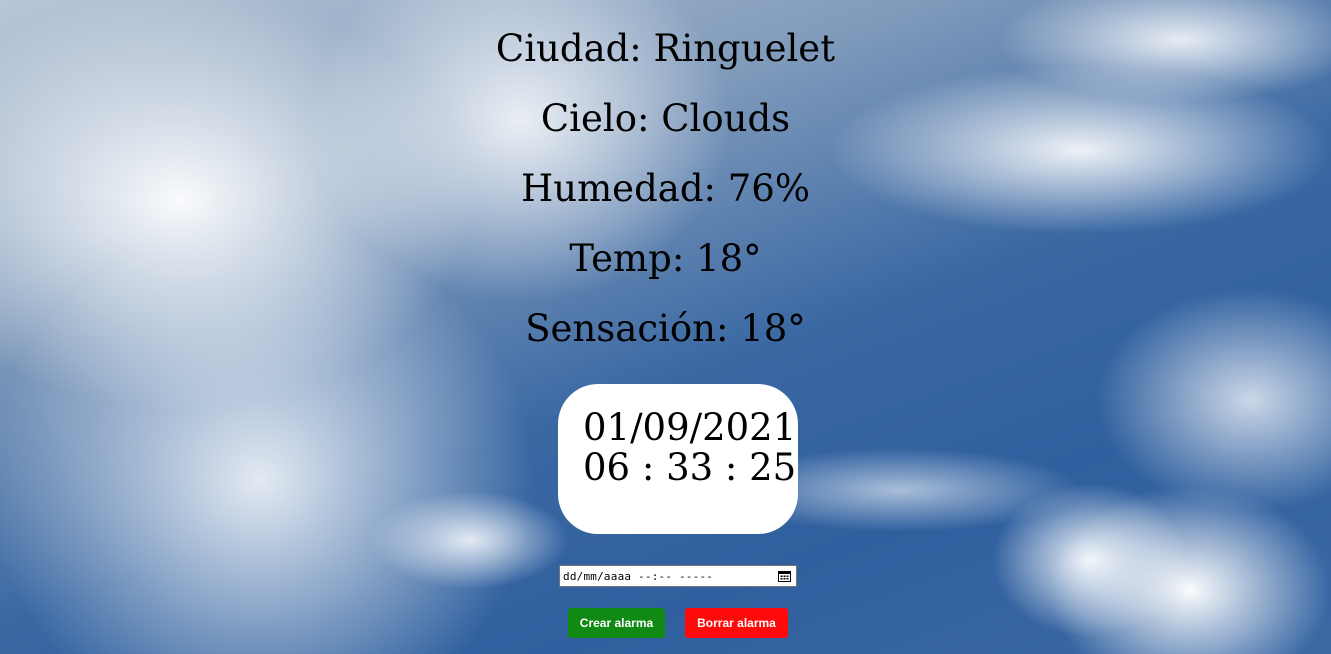 The width and height of the screenshot is (1331, 654). I want to click on humidity-label: Humedad: 76%, so click(665, 188).